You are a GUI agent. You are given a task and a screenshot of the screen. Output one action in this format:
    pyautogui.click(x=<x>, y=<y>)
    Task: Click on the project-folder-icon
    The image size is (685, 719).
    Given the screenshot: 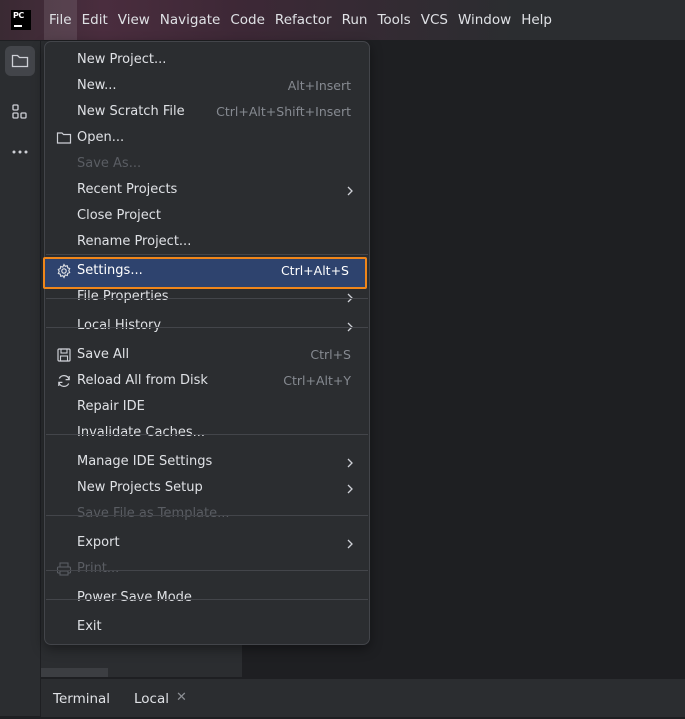 What is the action you would take?
    pyautogui.click(x=20, y=61)
    